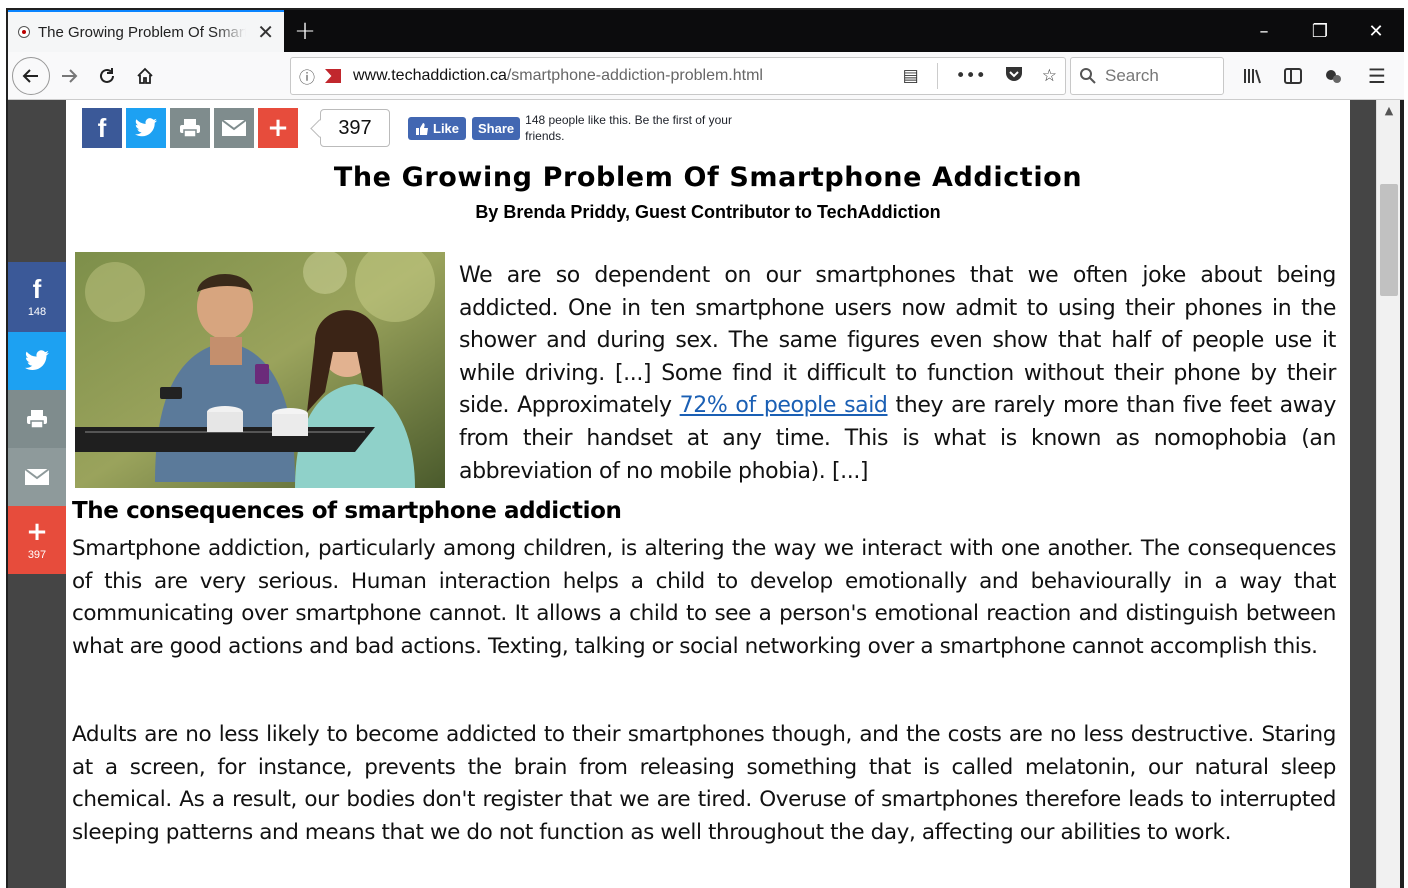 Image resolution: width=1408 pixels, height=888 pixels. What do you see at coordinates (971, 76) in the screenshot?
I see `more-actions-icon: •••` at bounding box center [971, 76].